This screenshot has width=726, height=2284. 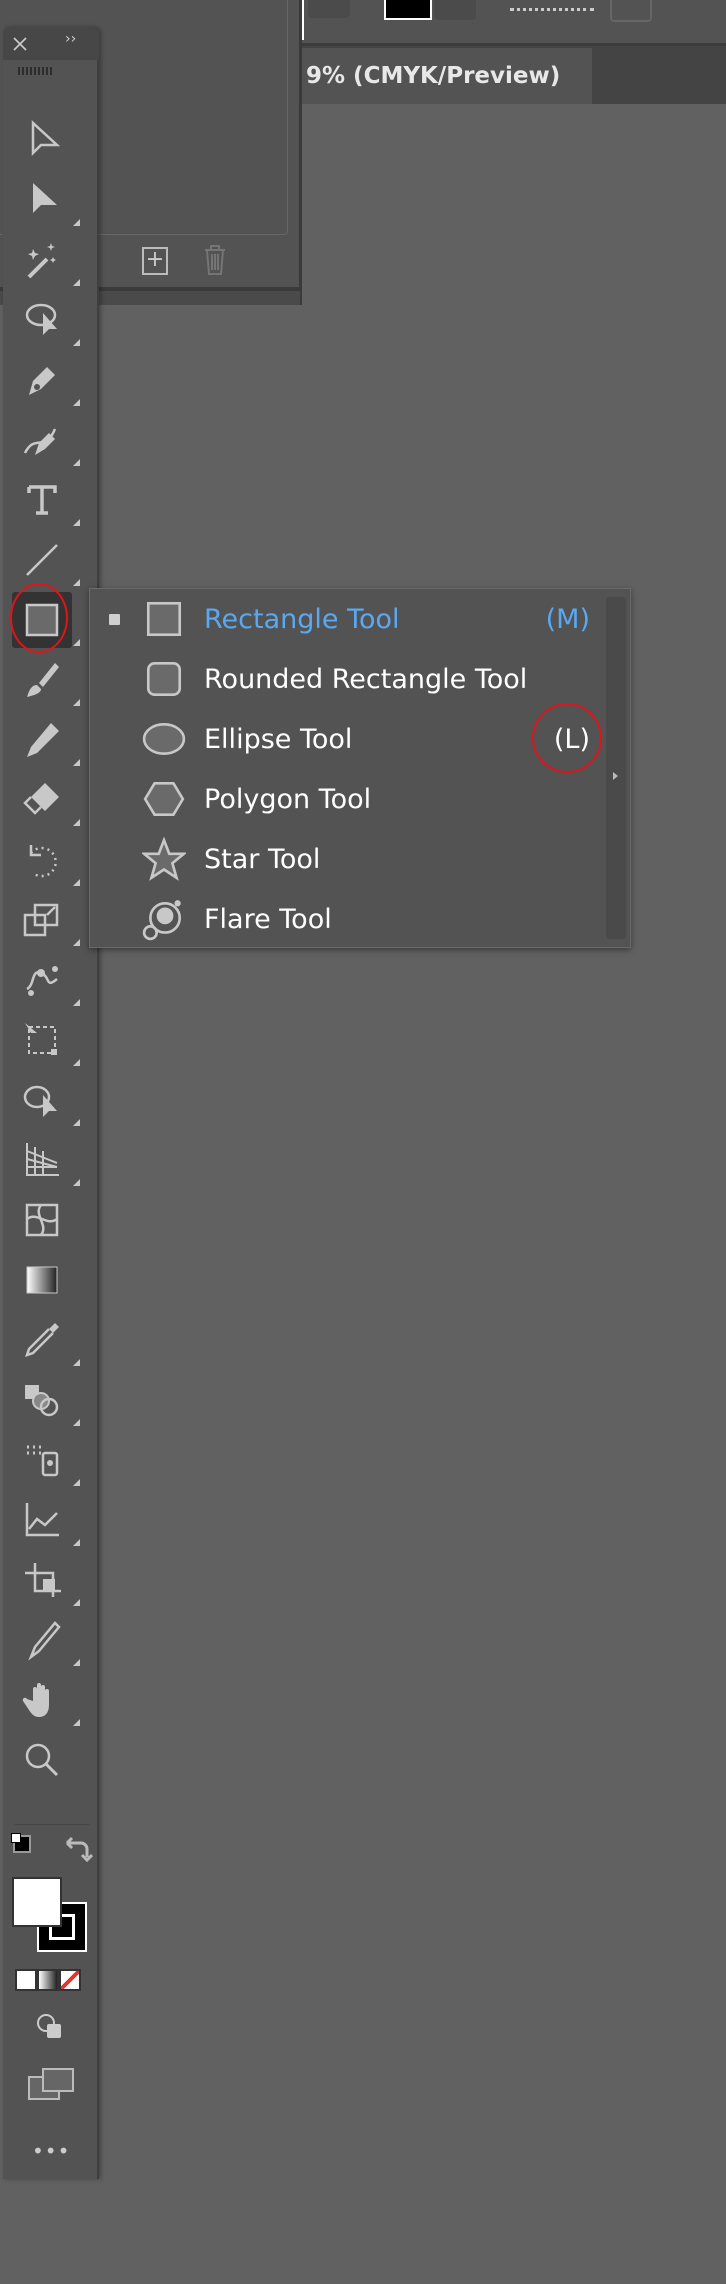 I want to click on pencil-tool, so click(x=46, y=740).